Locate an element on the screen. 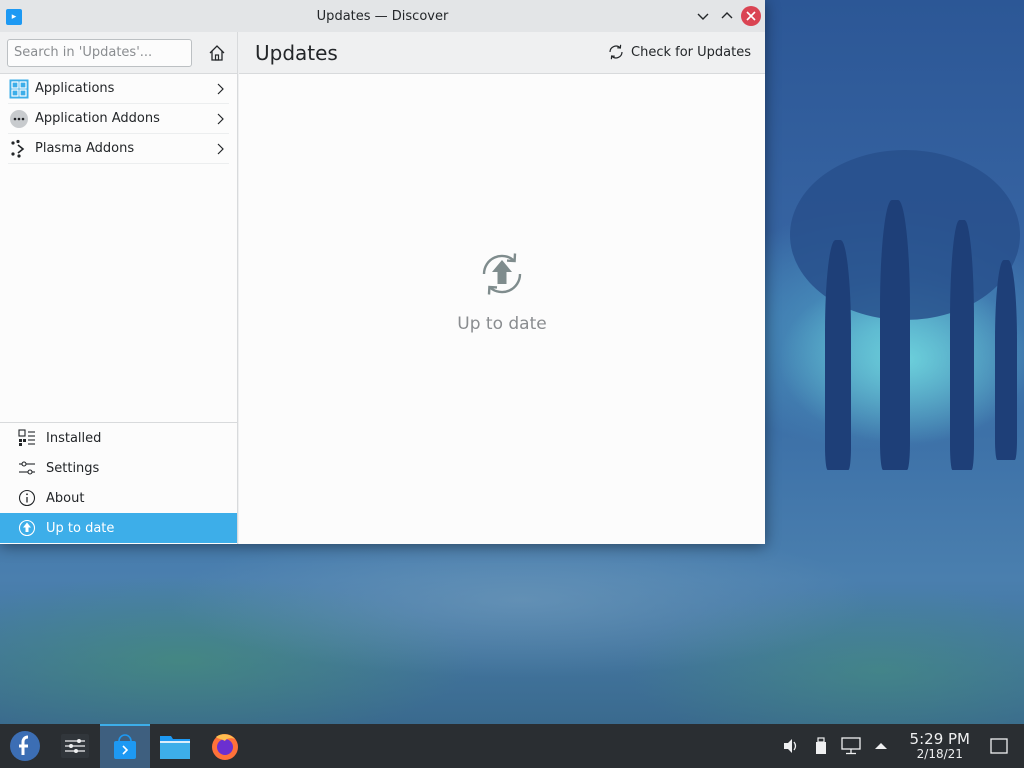  settings-sliders-icon is located at coordinates (27, 468).